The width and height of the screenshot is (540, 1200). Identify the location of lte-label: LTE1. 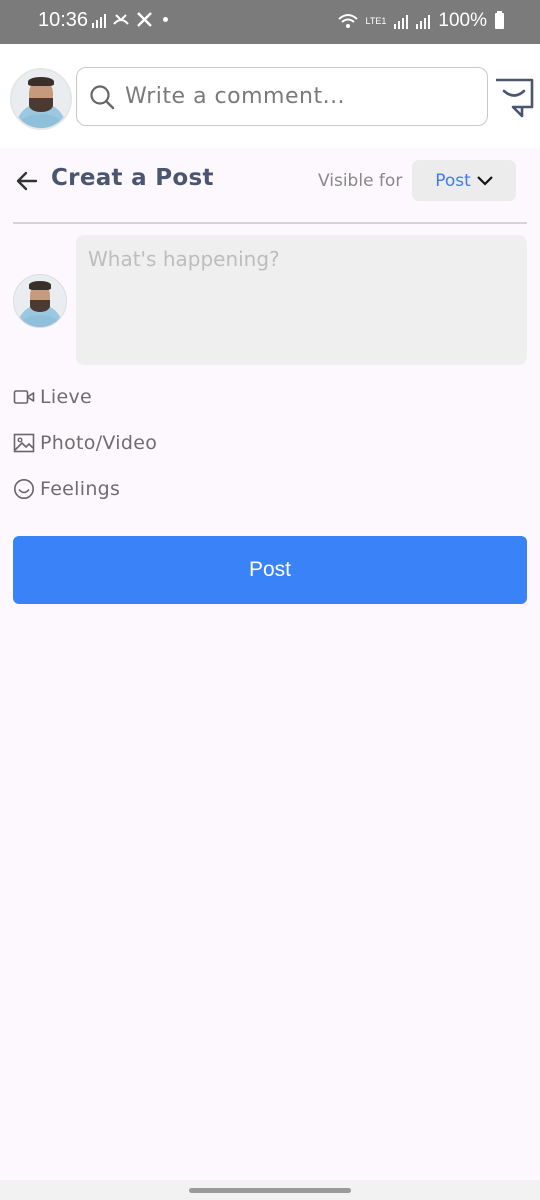
(376, 20).